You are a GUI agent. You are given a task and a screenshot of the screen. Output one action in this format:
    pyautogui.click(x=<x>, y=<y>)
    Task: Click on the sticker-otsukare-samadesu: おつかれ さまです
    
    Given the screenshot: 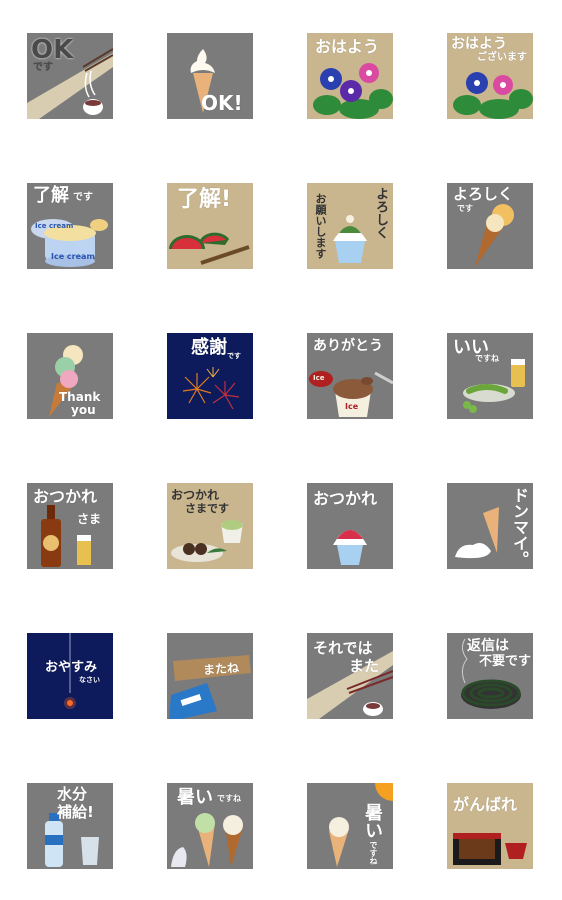 What is the action you would take?
    pyautogui.click(x=210, y=526)
    